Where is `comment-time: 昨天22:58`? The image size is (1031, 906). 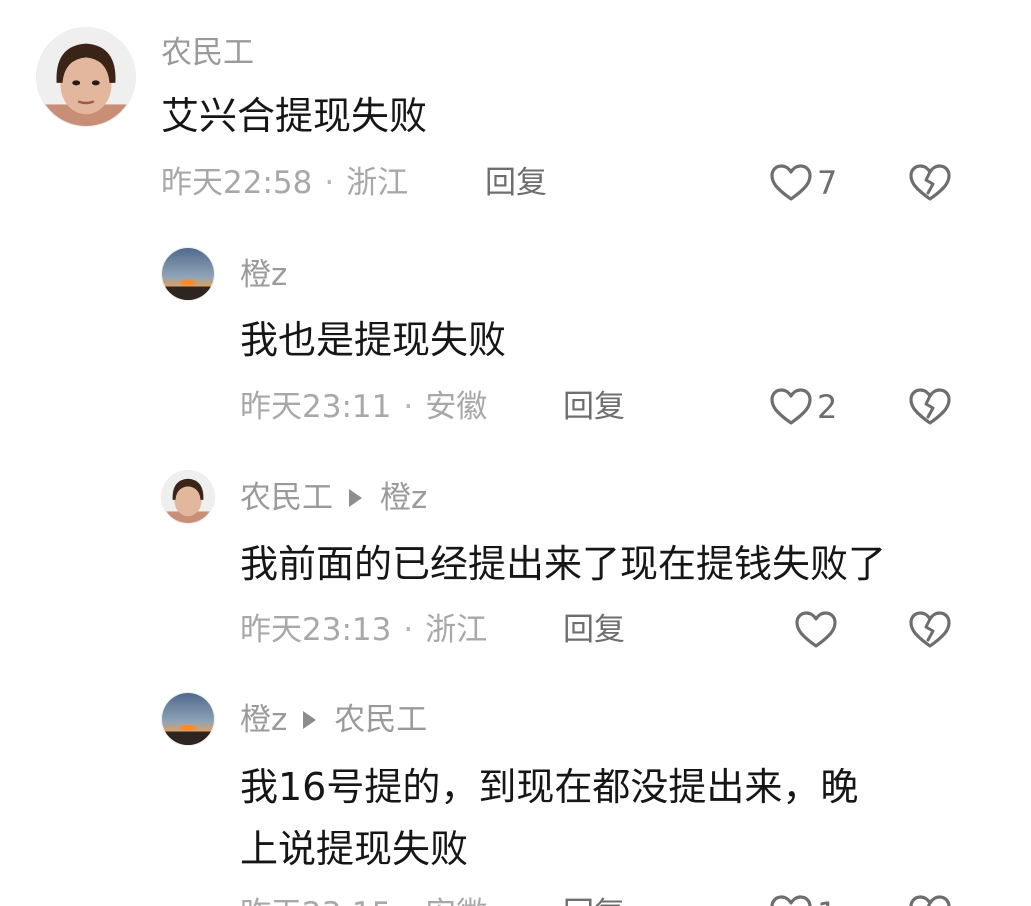 comment-time: 昨天22:58 is located at coordinates (237, 183).